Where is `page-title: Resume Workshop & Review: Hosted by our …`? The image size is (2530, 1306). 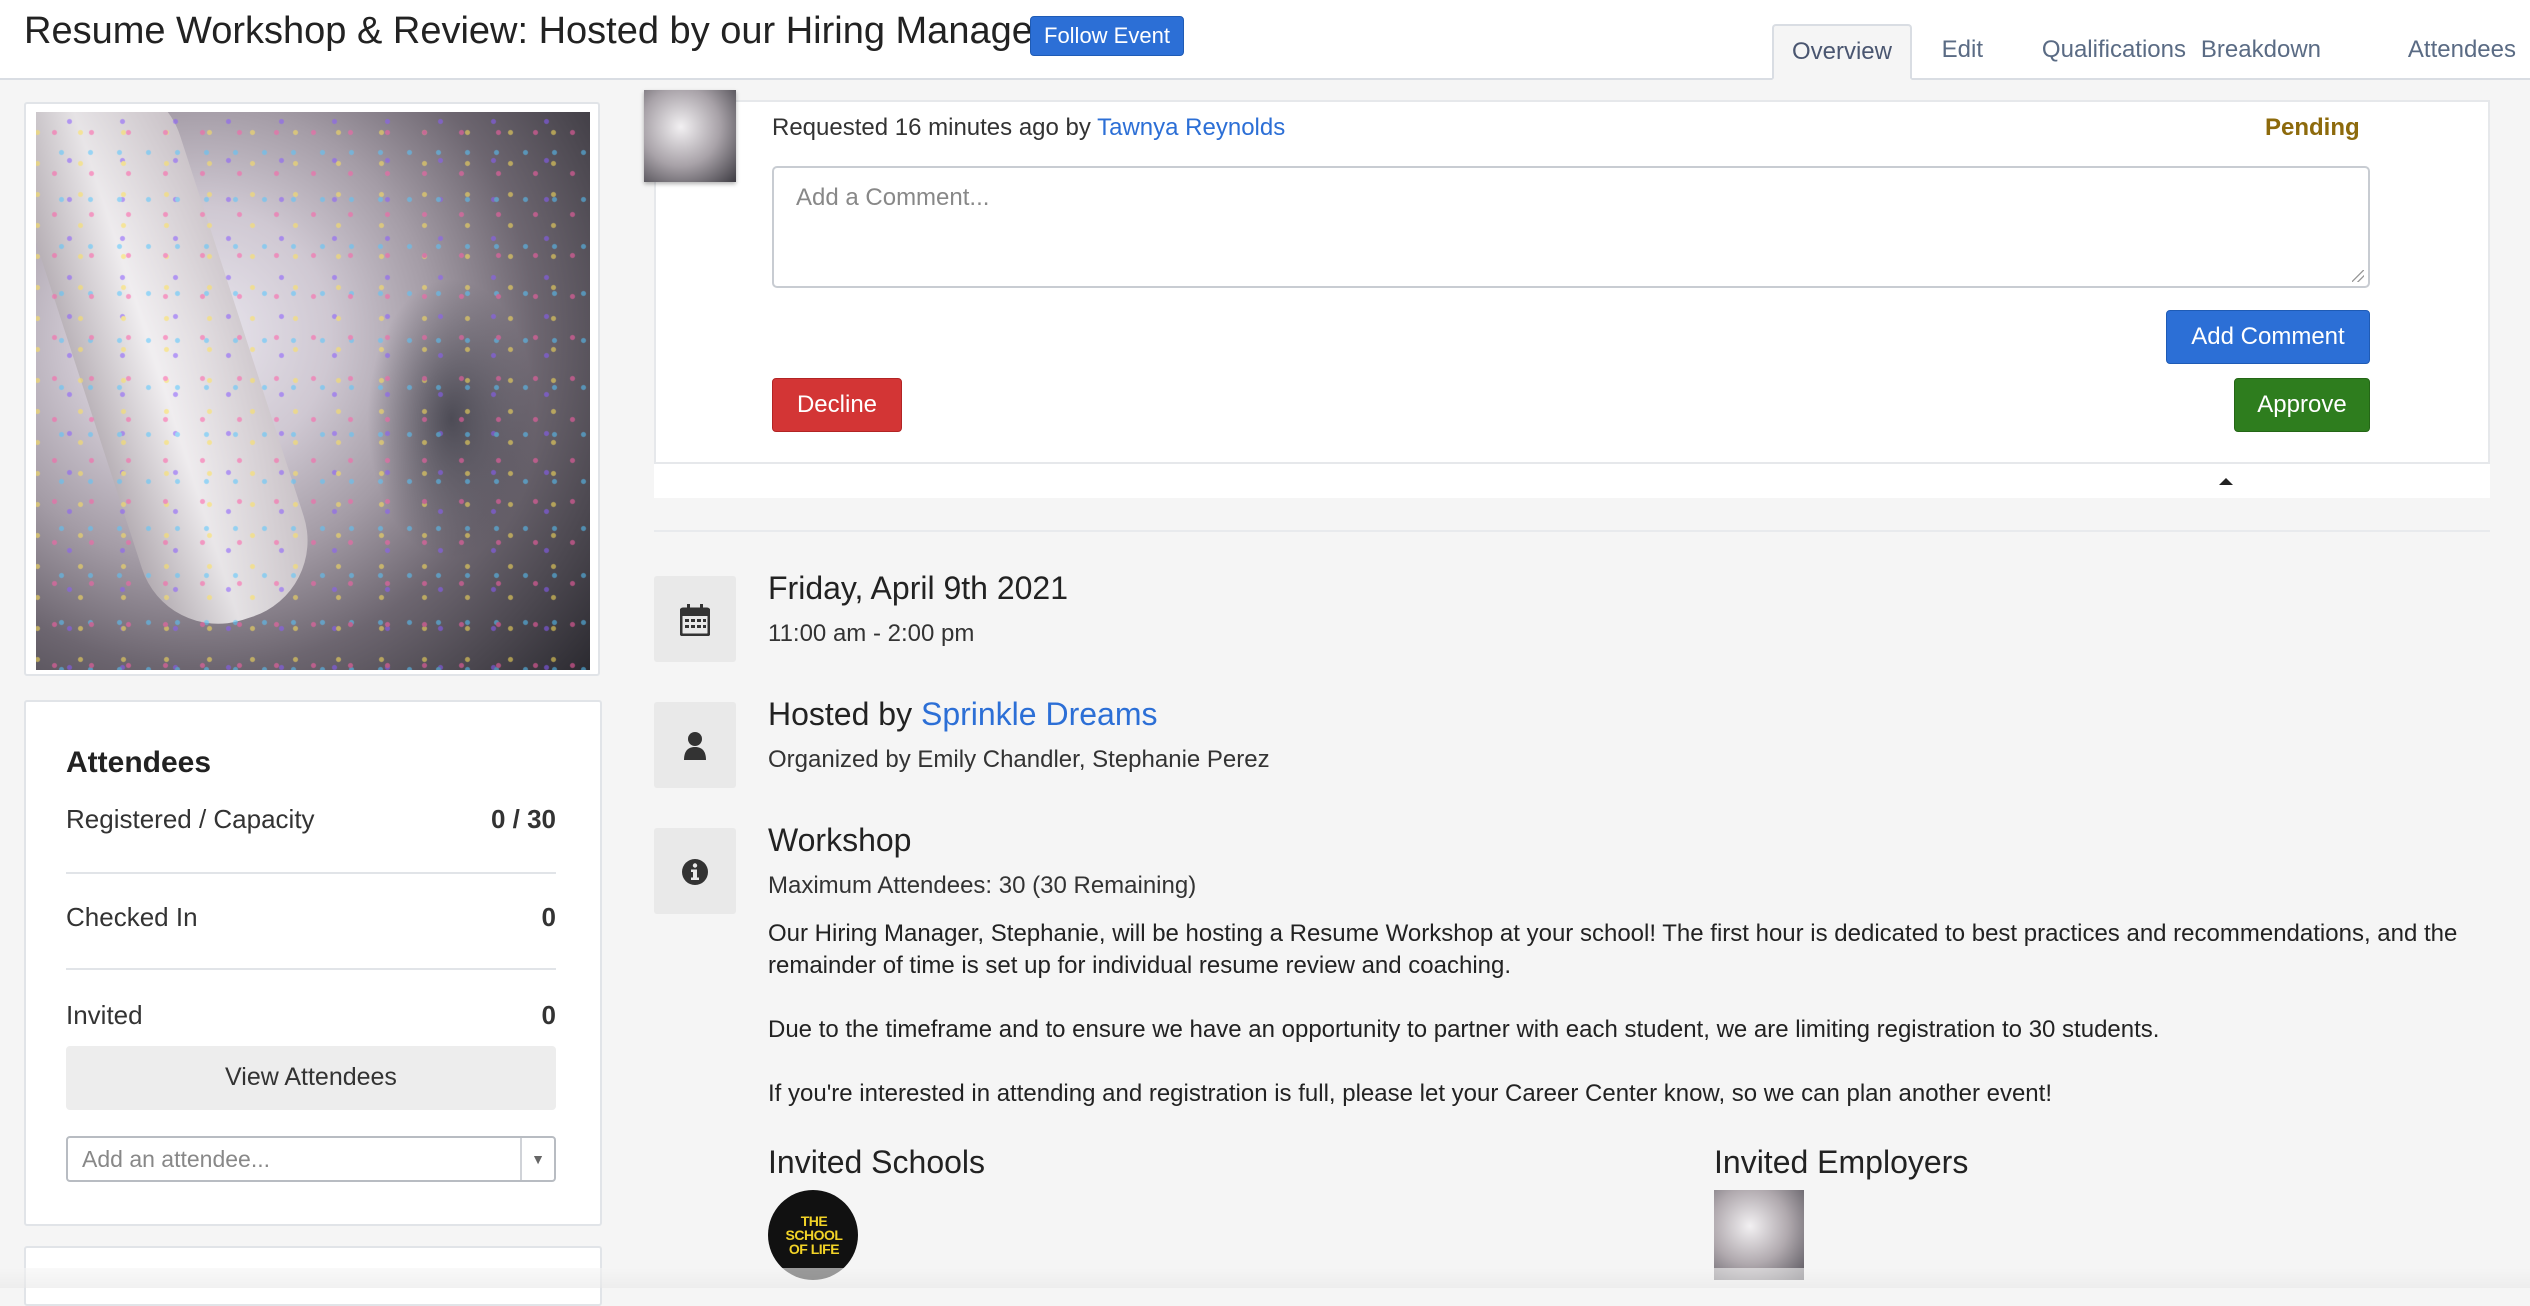
page-title: Resume Workshop & Review: Hosted by our … is located at coordinates (540, 31).